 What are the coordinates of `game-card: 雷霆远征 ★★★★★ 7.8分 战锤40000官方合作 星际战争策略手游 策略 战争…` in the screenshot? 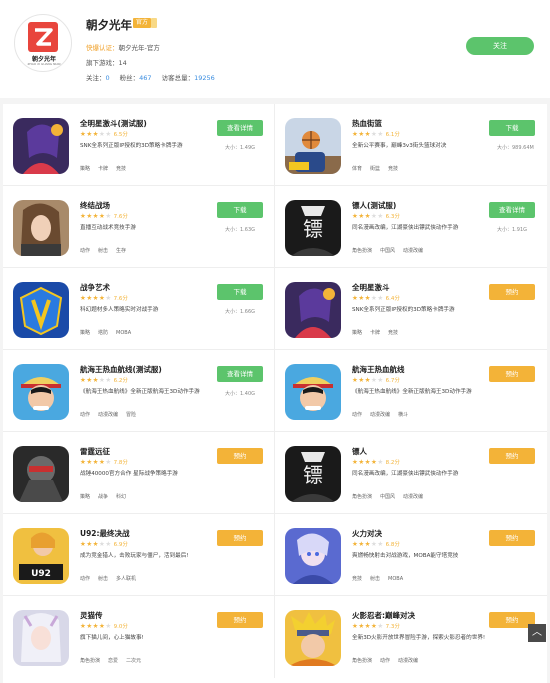 It's located at (139, 473).